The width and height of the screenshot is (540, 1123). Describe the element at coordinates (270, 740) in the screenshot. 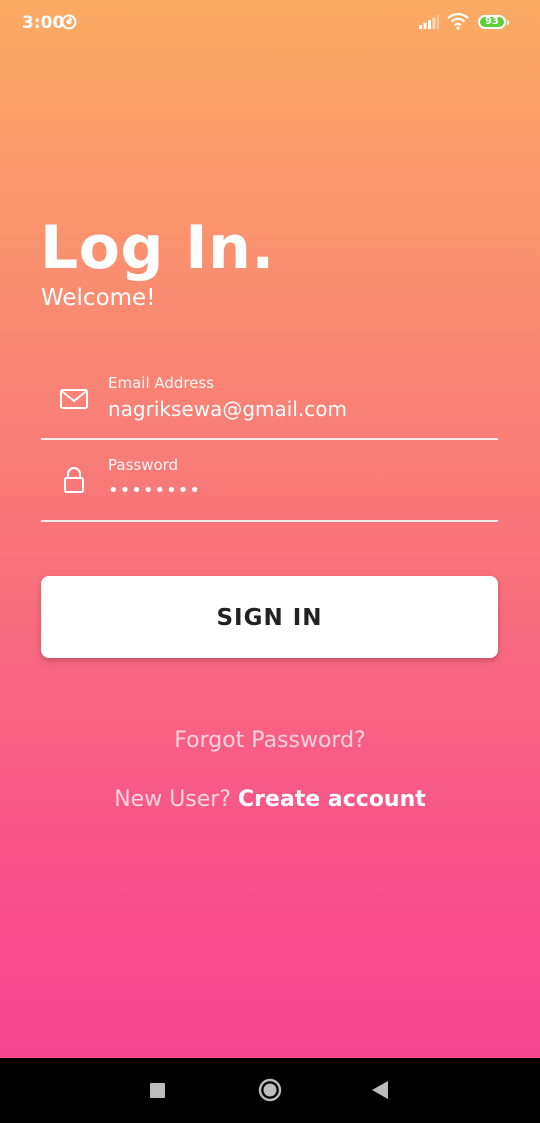

I see `forgot-password-link: Forgot Password?` at that location.